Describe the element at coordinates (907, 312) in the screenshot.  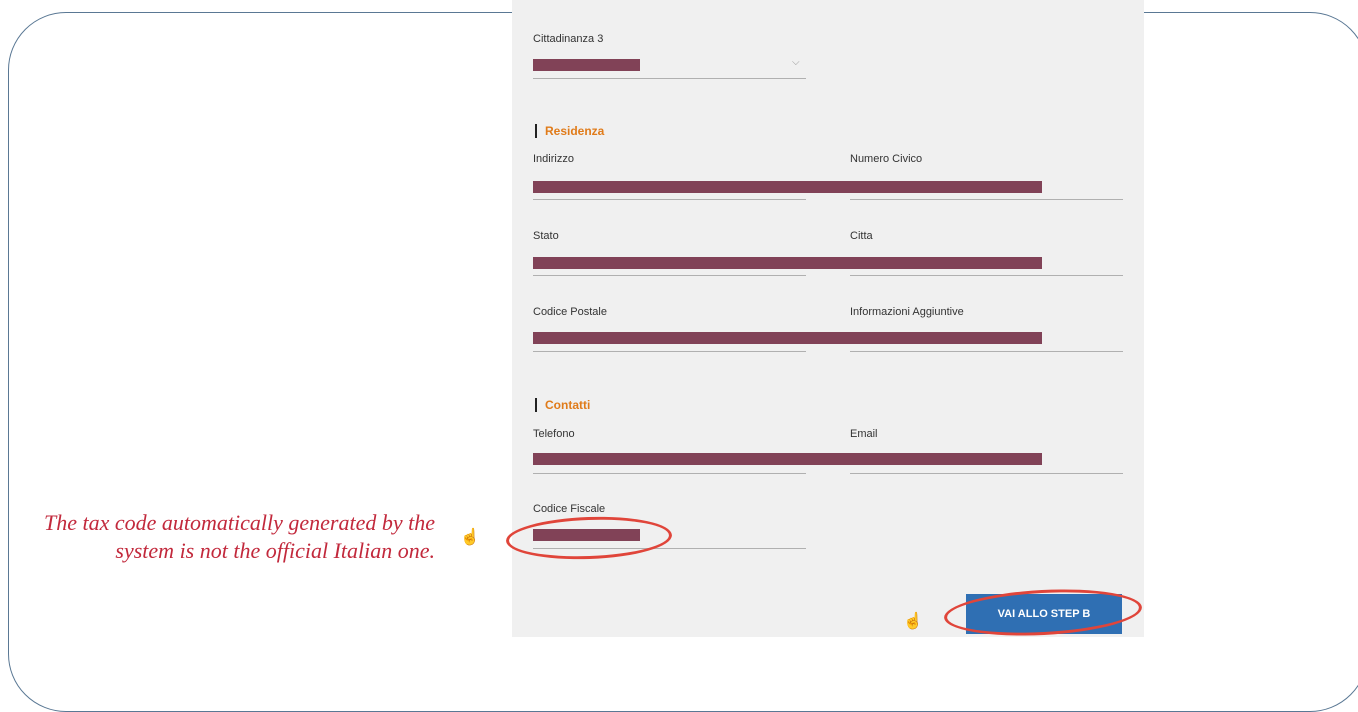
I see `info-aggiuntive-label: Informazioni Aggiuntive` at that location.